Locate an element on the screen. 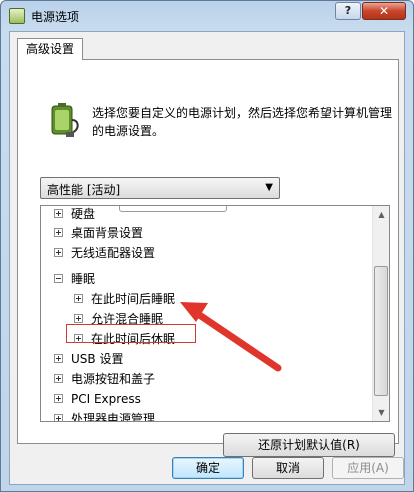 The width and height of the screenshot is (414, 492). tree-item-pci-express: PCI Express is located at coordinates (97, 399).